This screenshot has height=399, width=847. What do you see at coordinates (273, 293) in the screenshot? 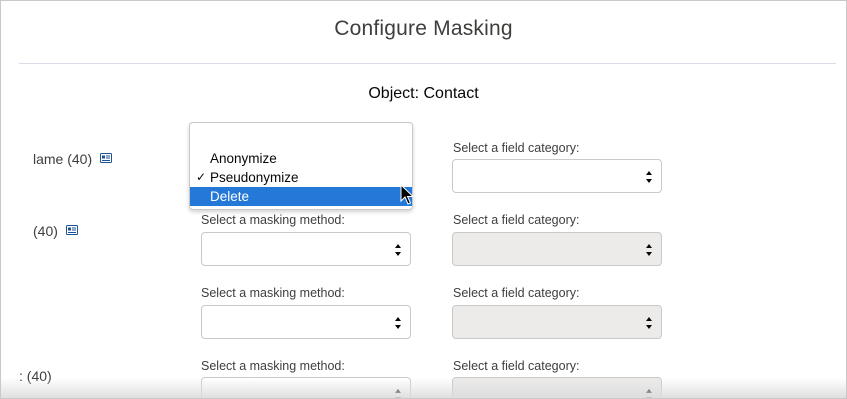
I see `method-label-row-3: Select a masking method:` at bounding box center [273, 293].